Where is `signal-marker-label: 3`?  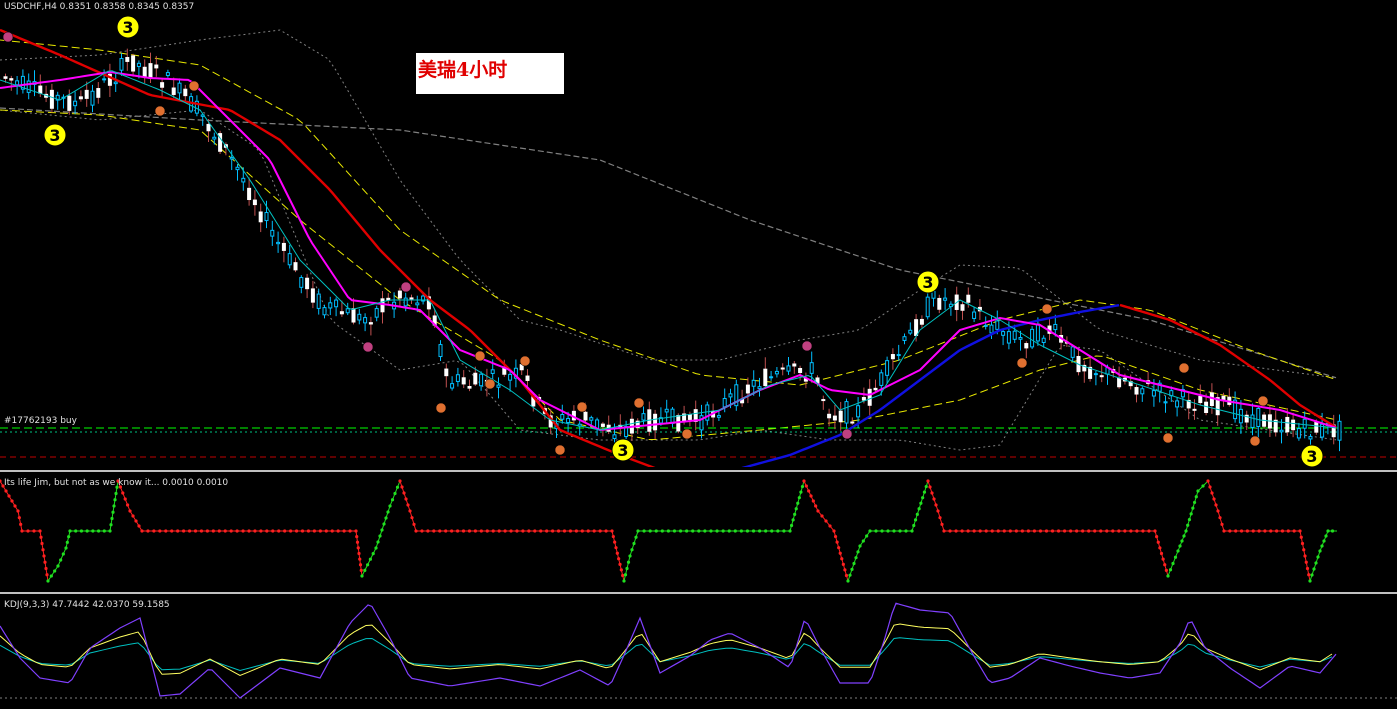
signal-marker-label: 3 is located at coordinates (54, 135).